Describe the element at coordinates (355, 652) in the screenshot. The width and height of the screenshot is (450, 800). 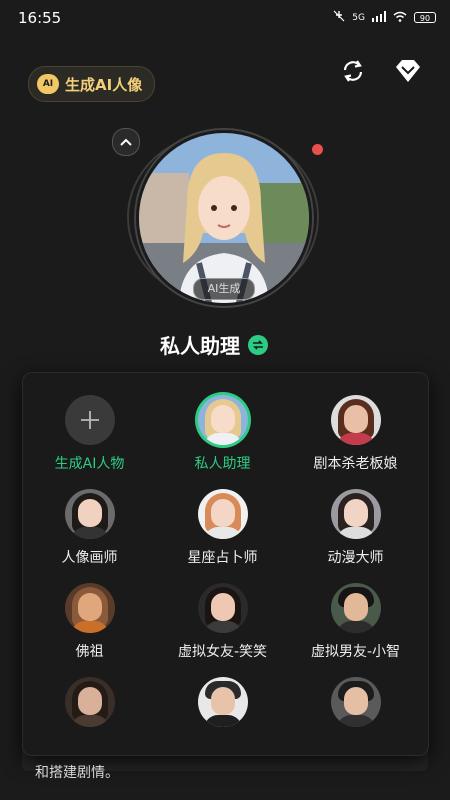
I see `character-label: 虚拟男友-小智` at that location.